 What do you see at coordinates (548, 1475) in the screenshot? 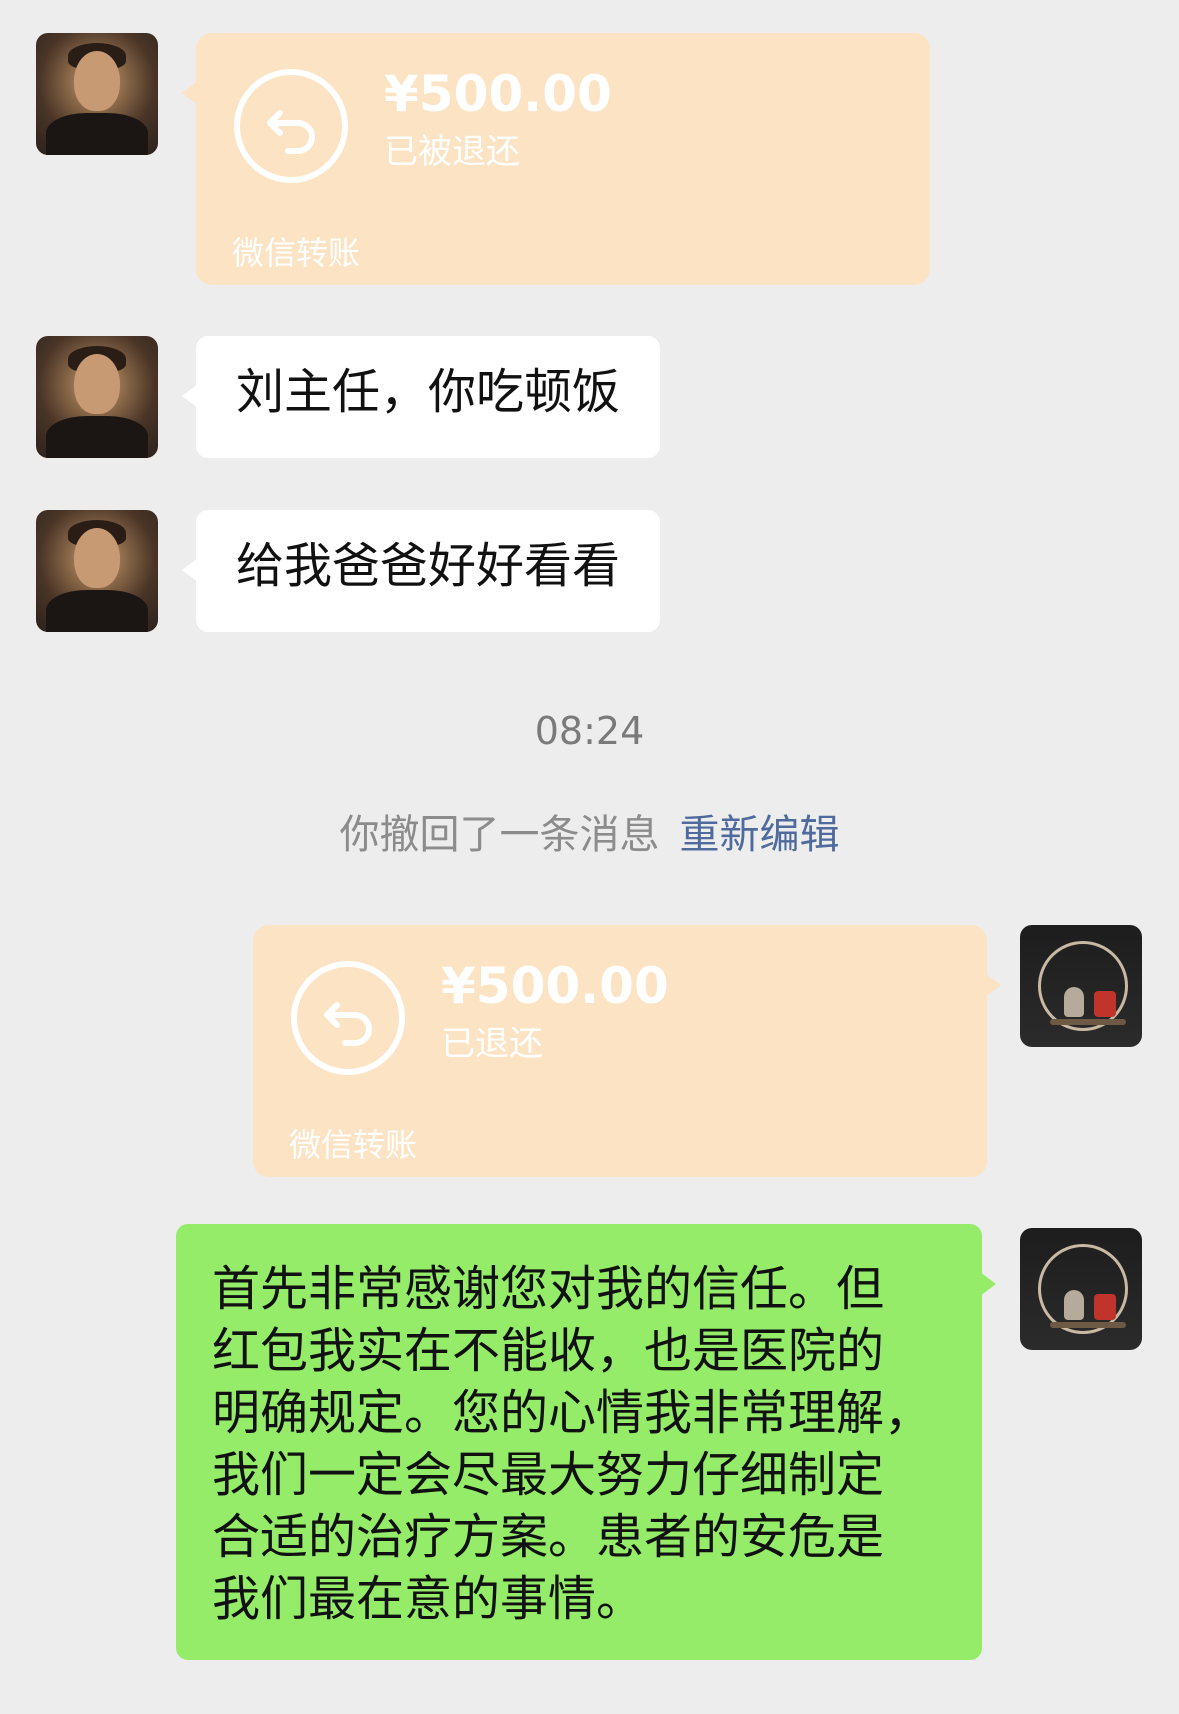
I see `reply-line: 我们一定会尽最大努力仔细制定` at bounding box center [548, 1475].